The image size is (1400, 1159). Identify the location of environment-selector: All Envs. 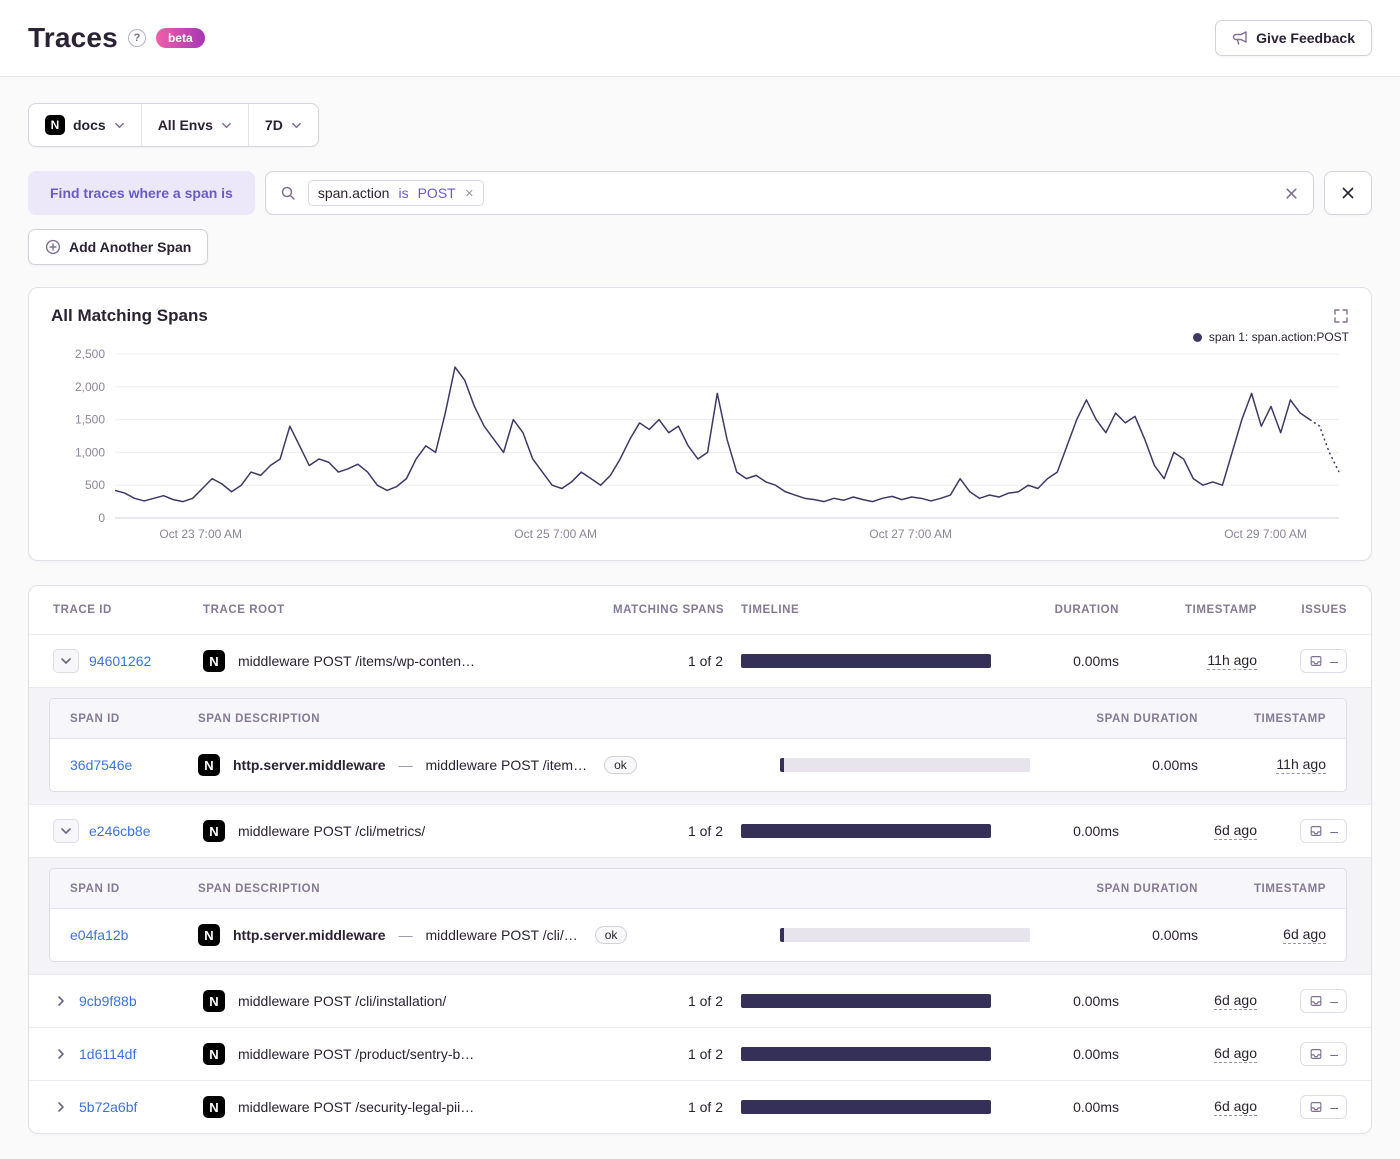
(194, 125).